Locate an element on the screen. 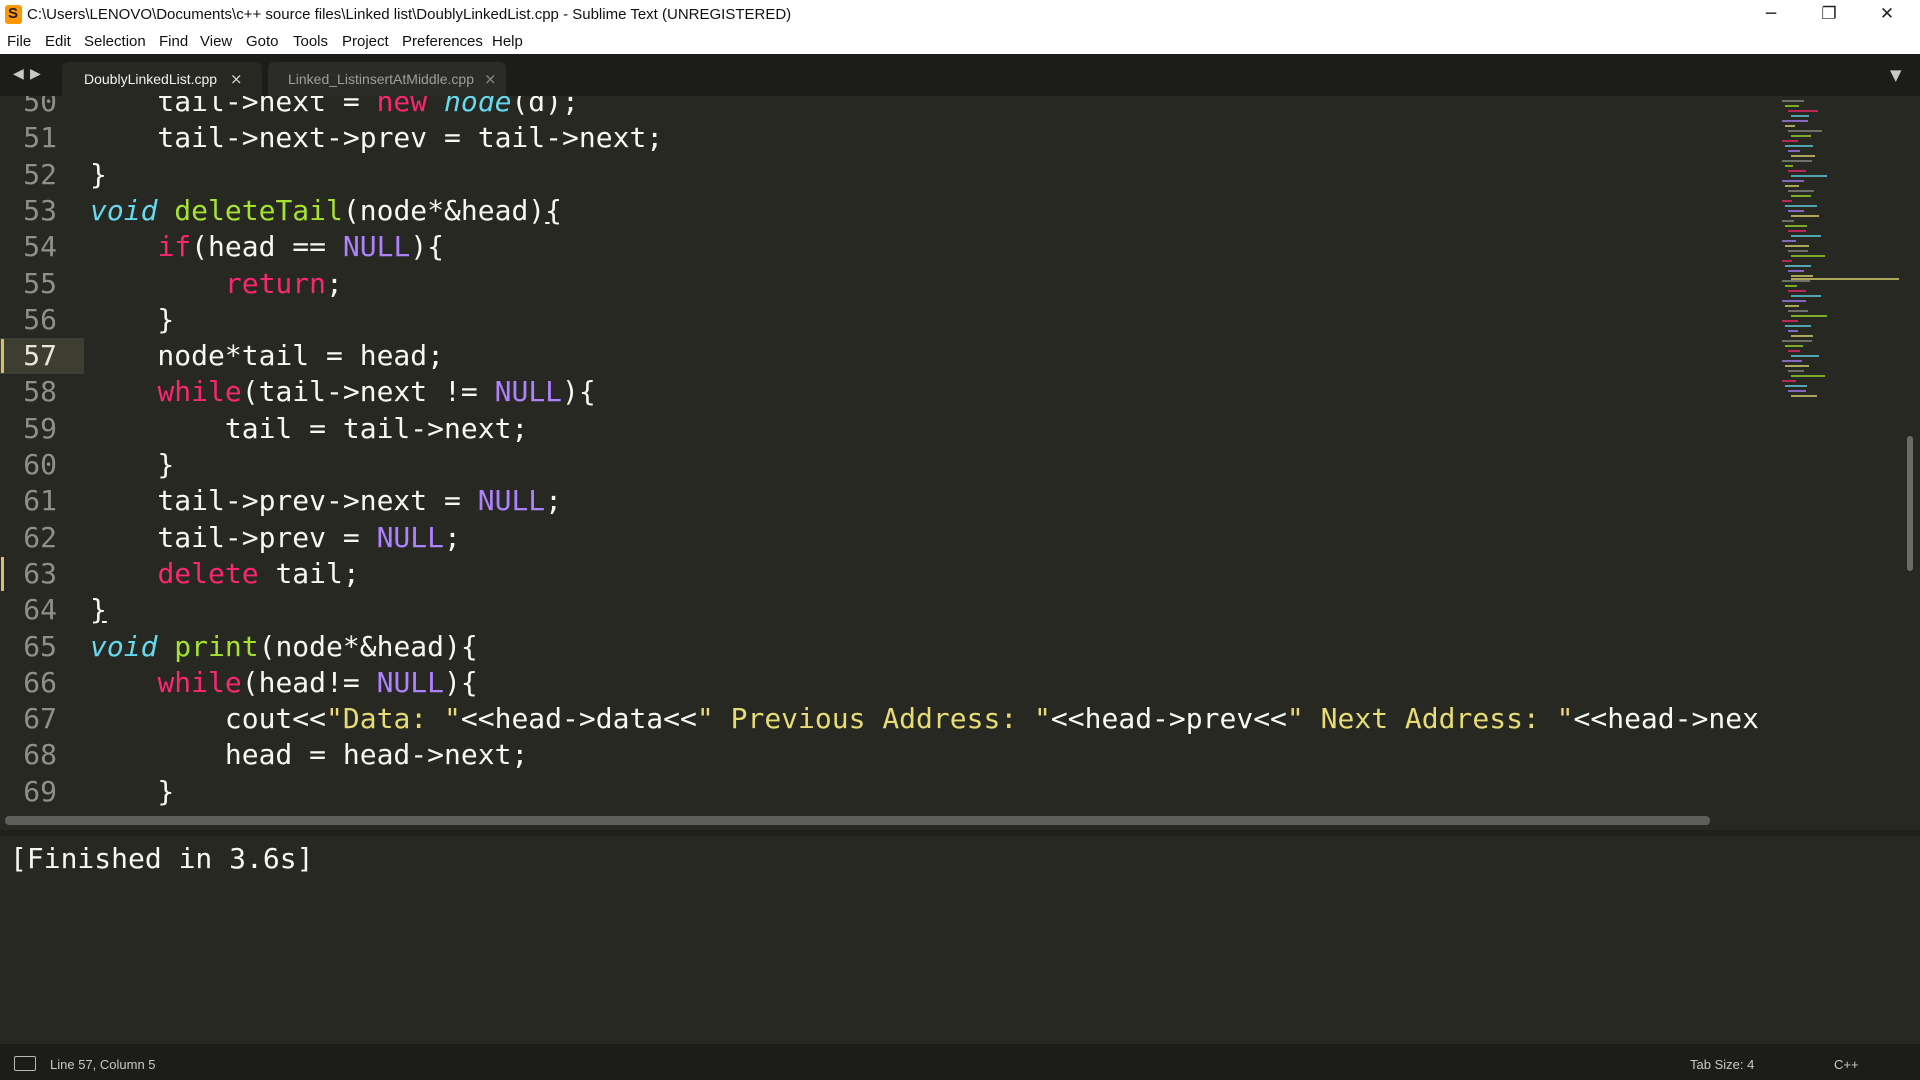 The width and height of the screenshot is (1920, 1080). code-token: node*tail = head; is located at coordinates (267, 356).